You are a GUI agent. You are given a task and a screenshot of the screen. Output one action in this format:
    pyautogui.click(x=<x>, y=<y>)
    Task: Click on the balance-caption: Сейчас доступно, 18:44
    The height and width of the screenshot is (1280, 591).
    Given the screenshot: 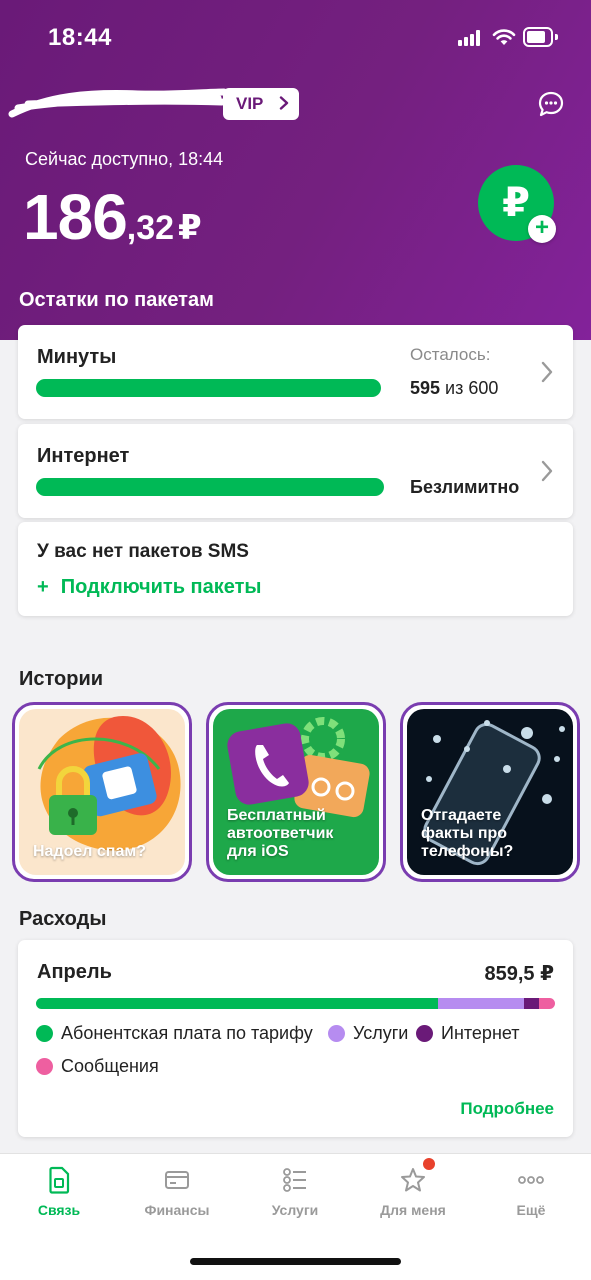 What is the action you would take?
    pyautogui.click(x=124, y=159)
    